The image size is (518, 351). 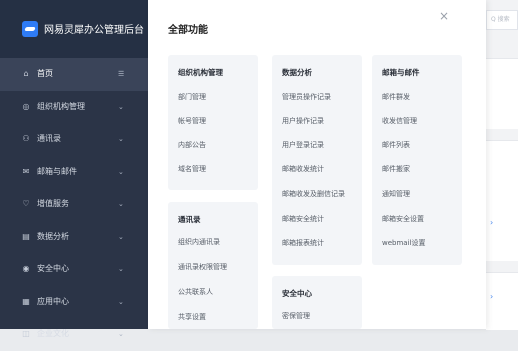 I want to click on menu-item: 内部公告, so click(x=192, y=145).